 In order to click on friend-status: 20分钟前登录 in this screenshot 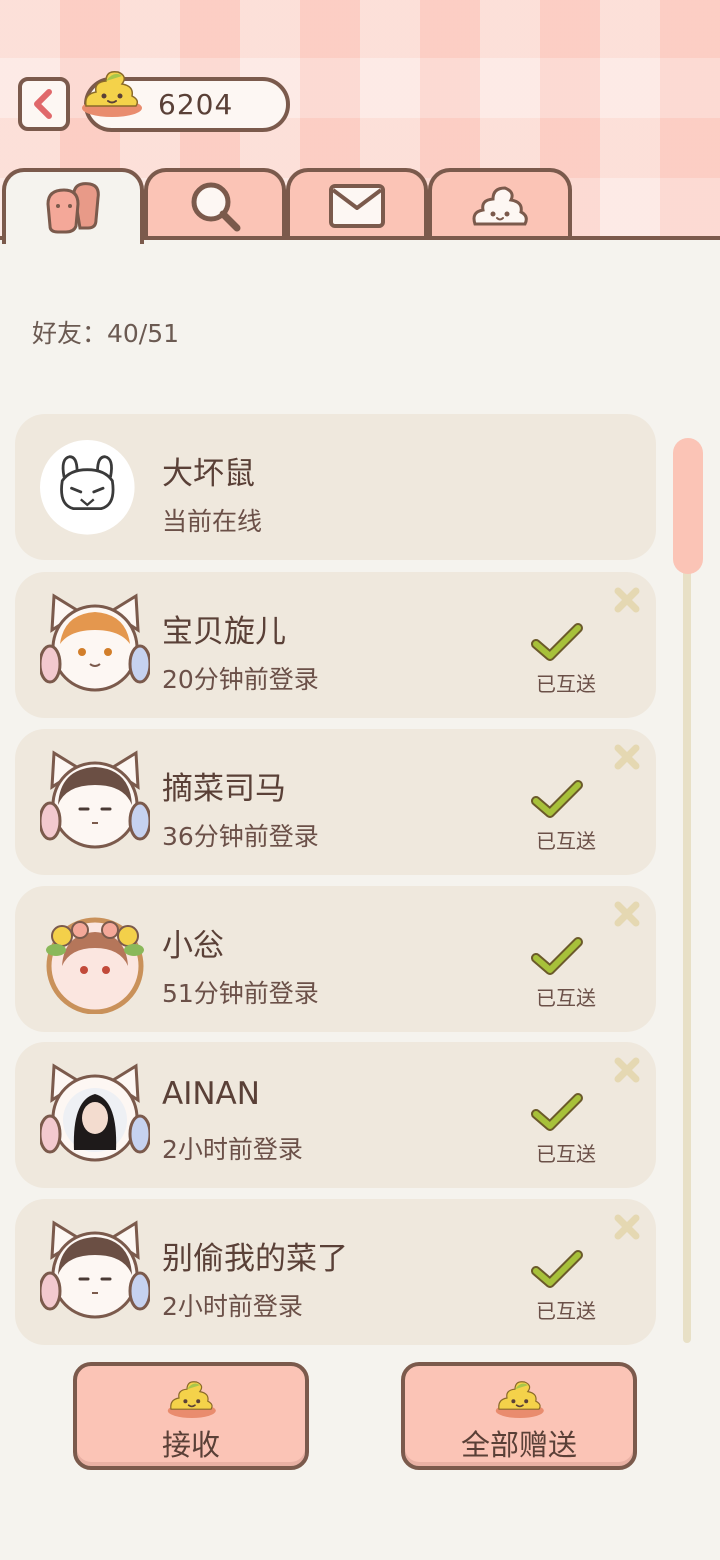, I will do `click(240, 679)`.